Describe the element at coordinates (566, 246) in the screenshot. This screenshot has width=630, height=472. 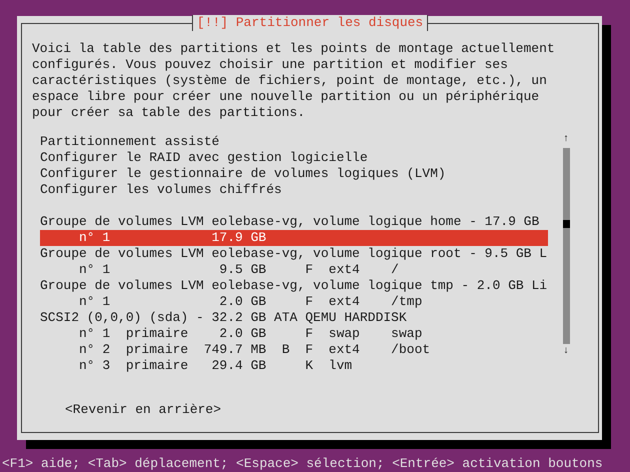
I see `scrollbar-track` at that location.